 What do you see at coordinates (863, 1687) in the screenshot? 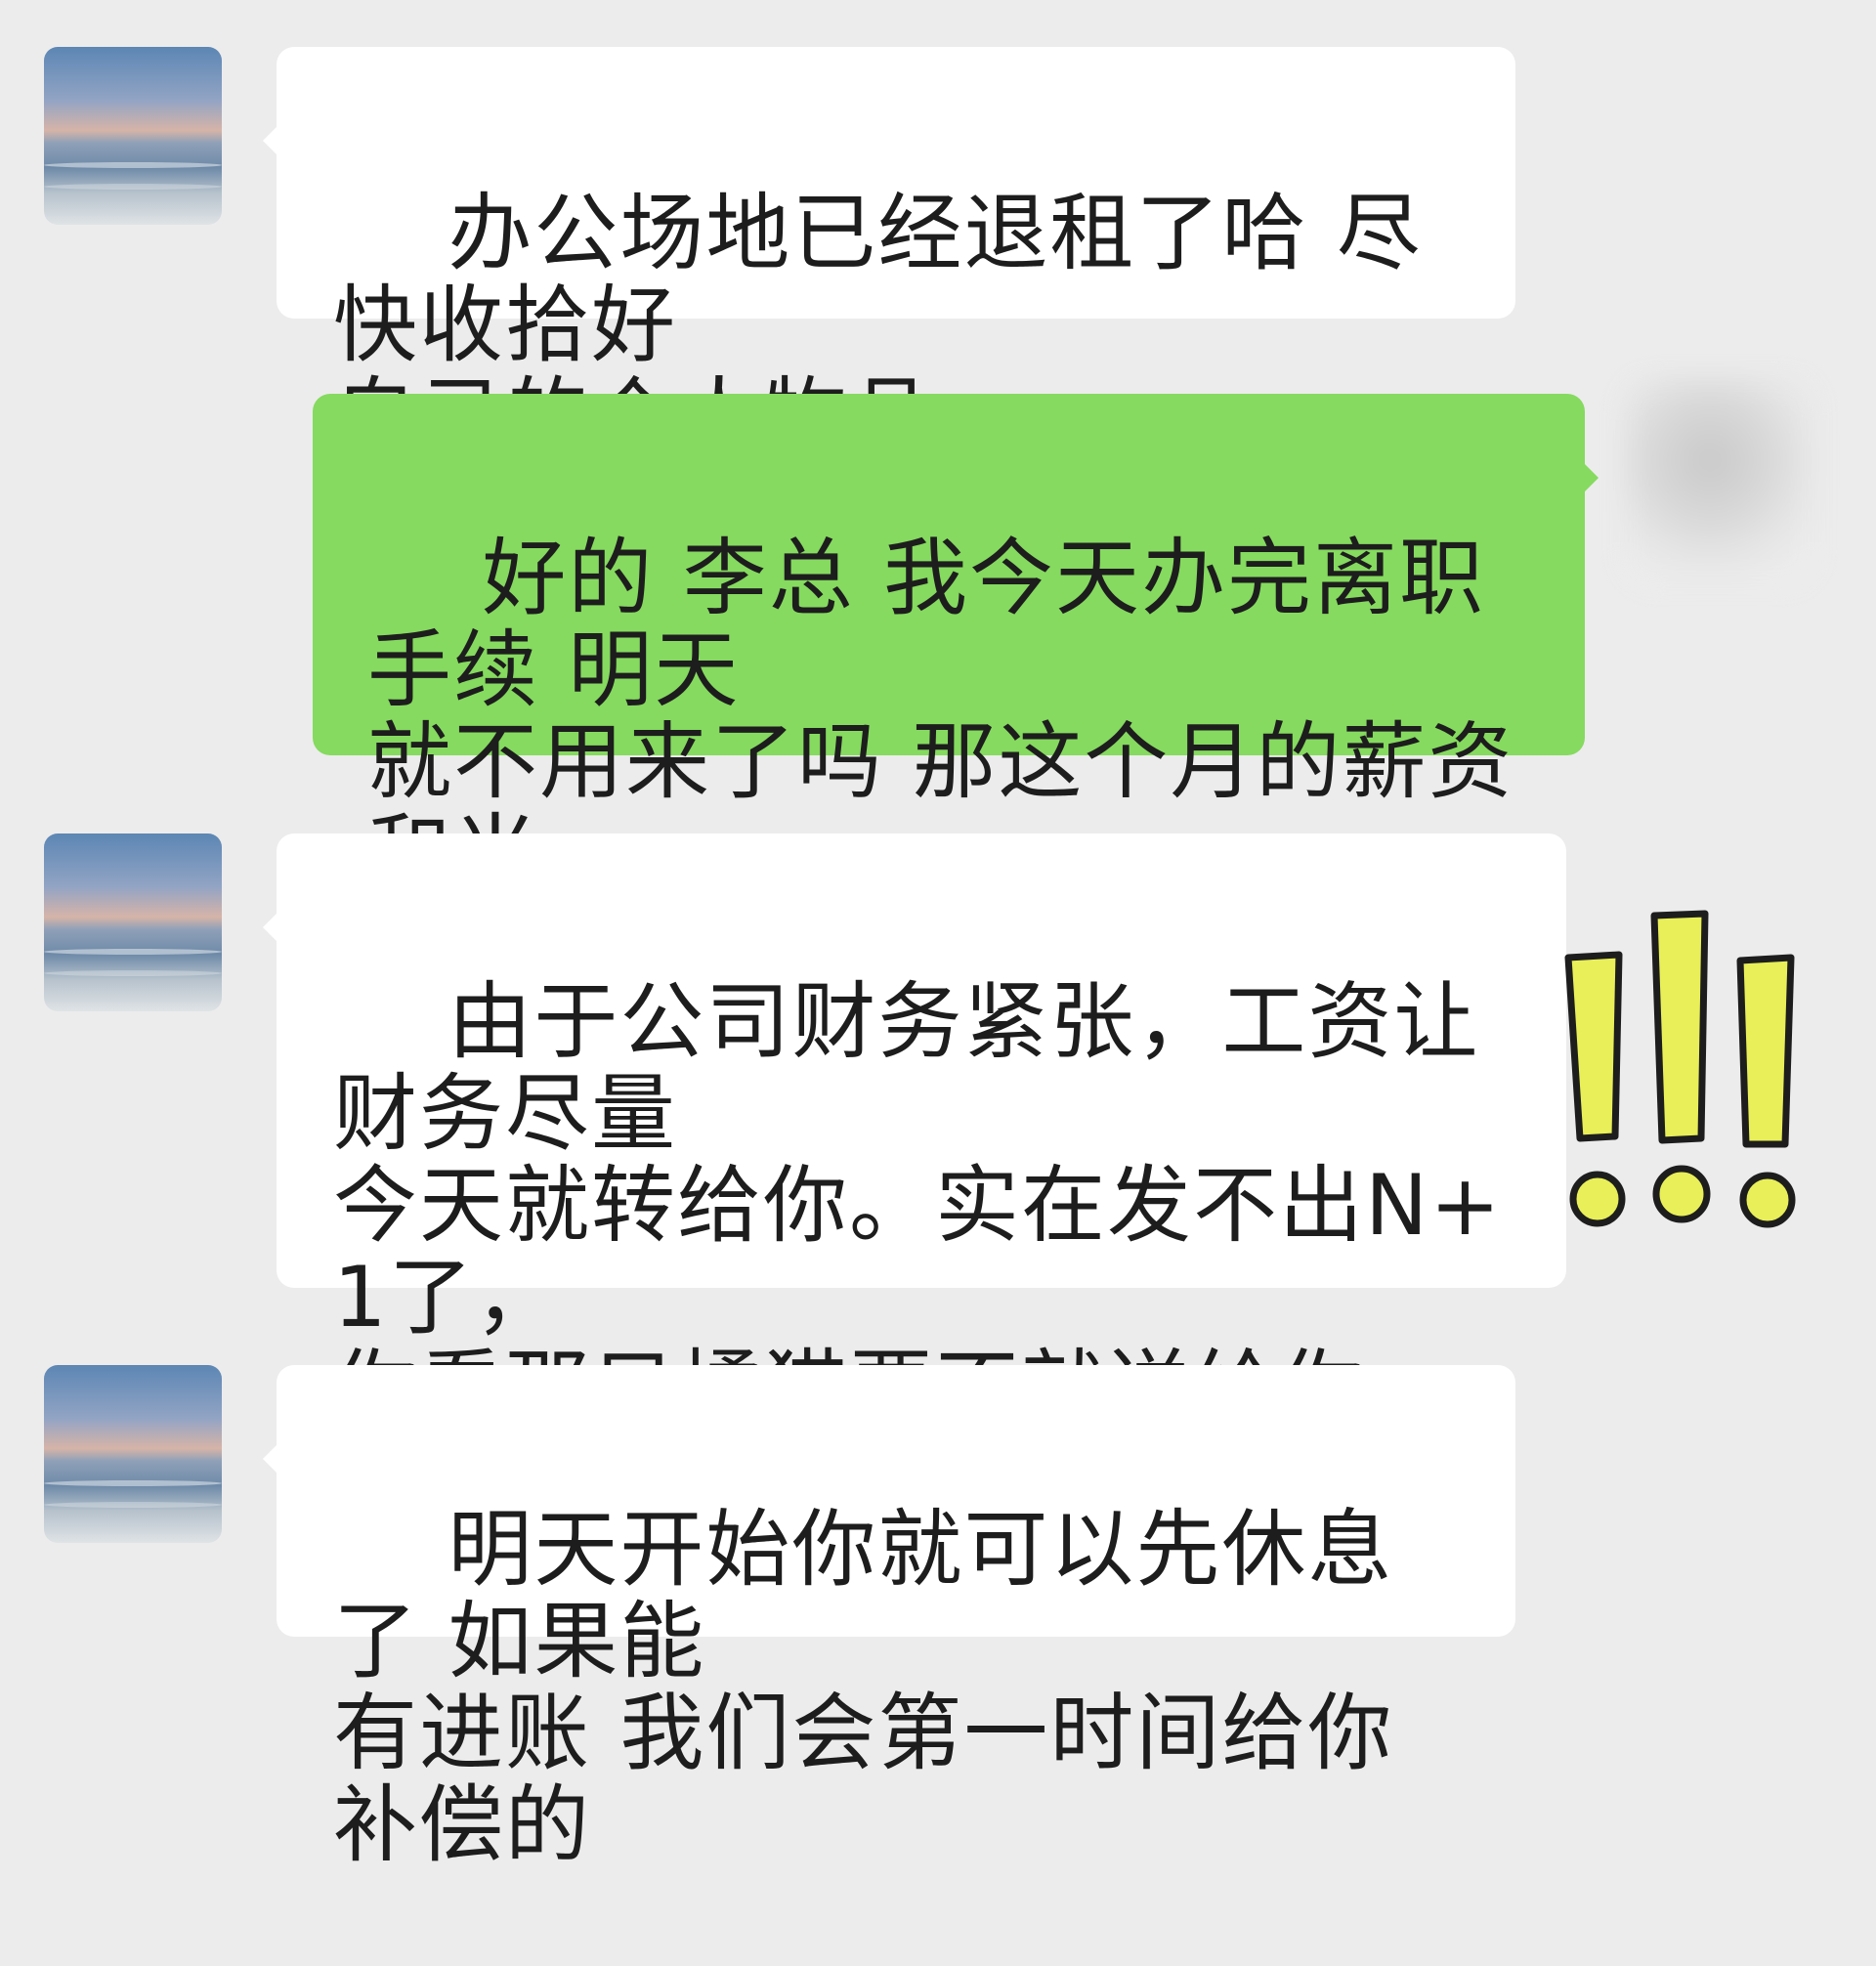
I see `message-text: 明天开始你就可以先休息了 如果能 有进账 我们会第一时间给你补偿的` at bounding box center [863, 1687].